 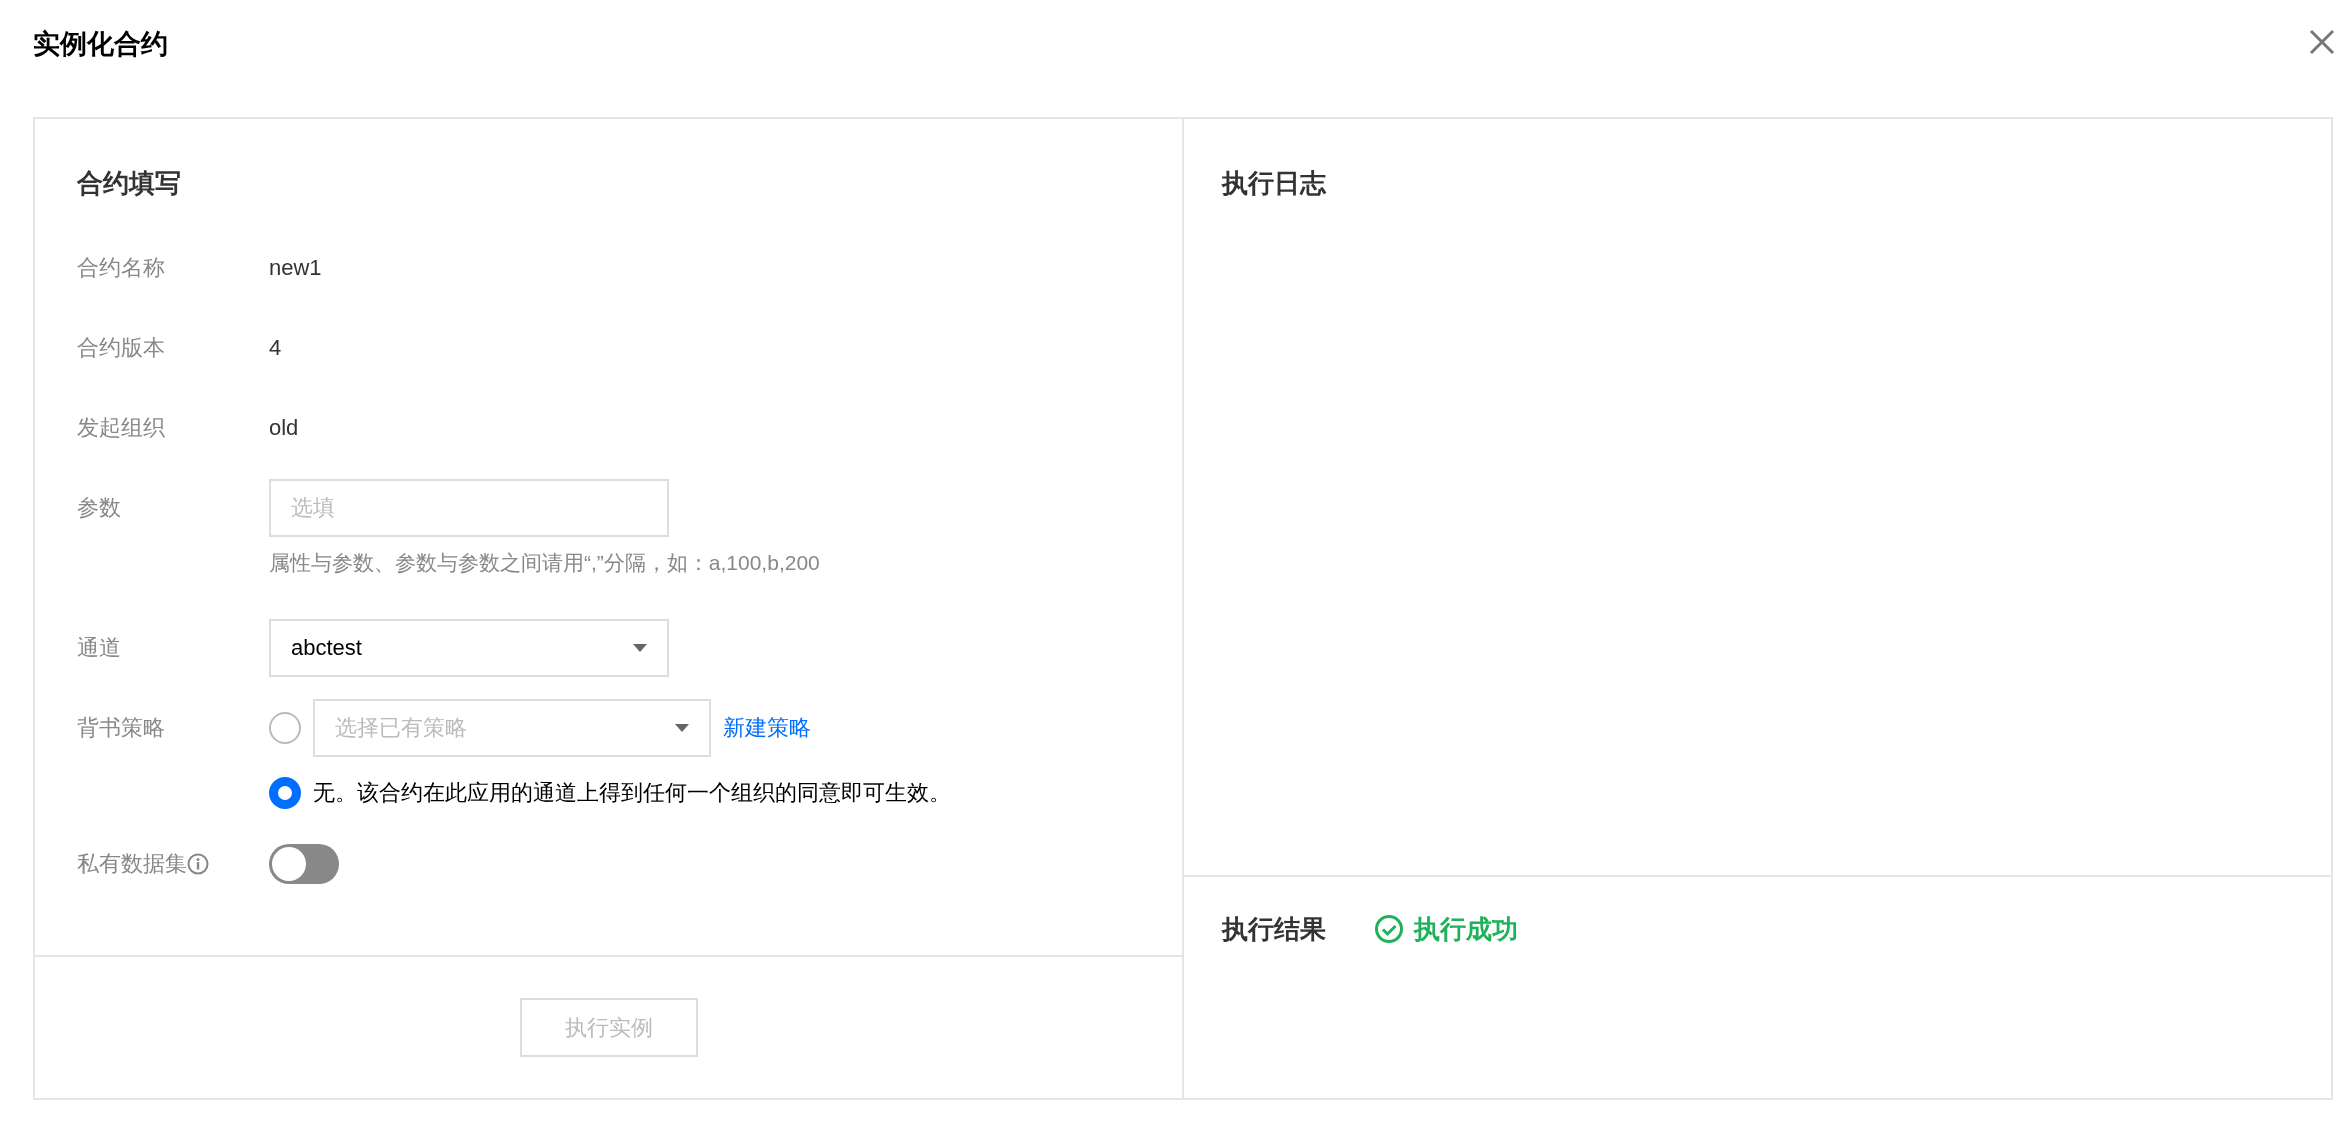 I want to click on dialog-title: 实例化合约, so click(x=100, y=44).